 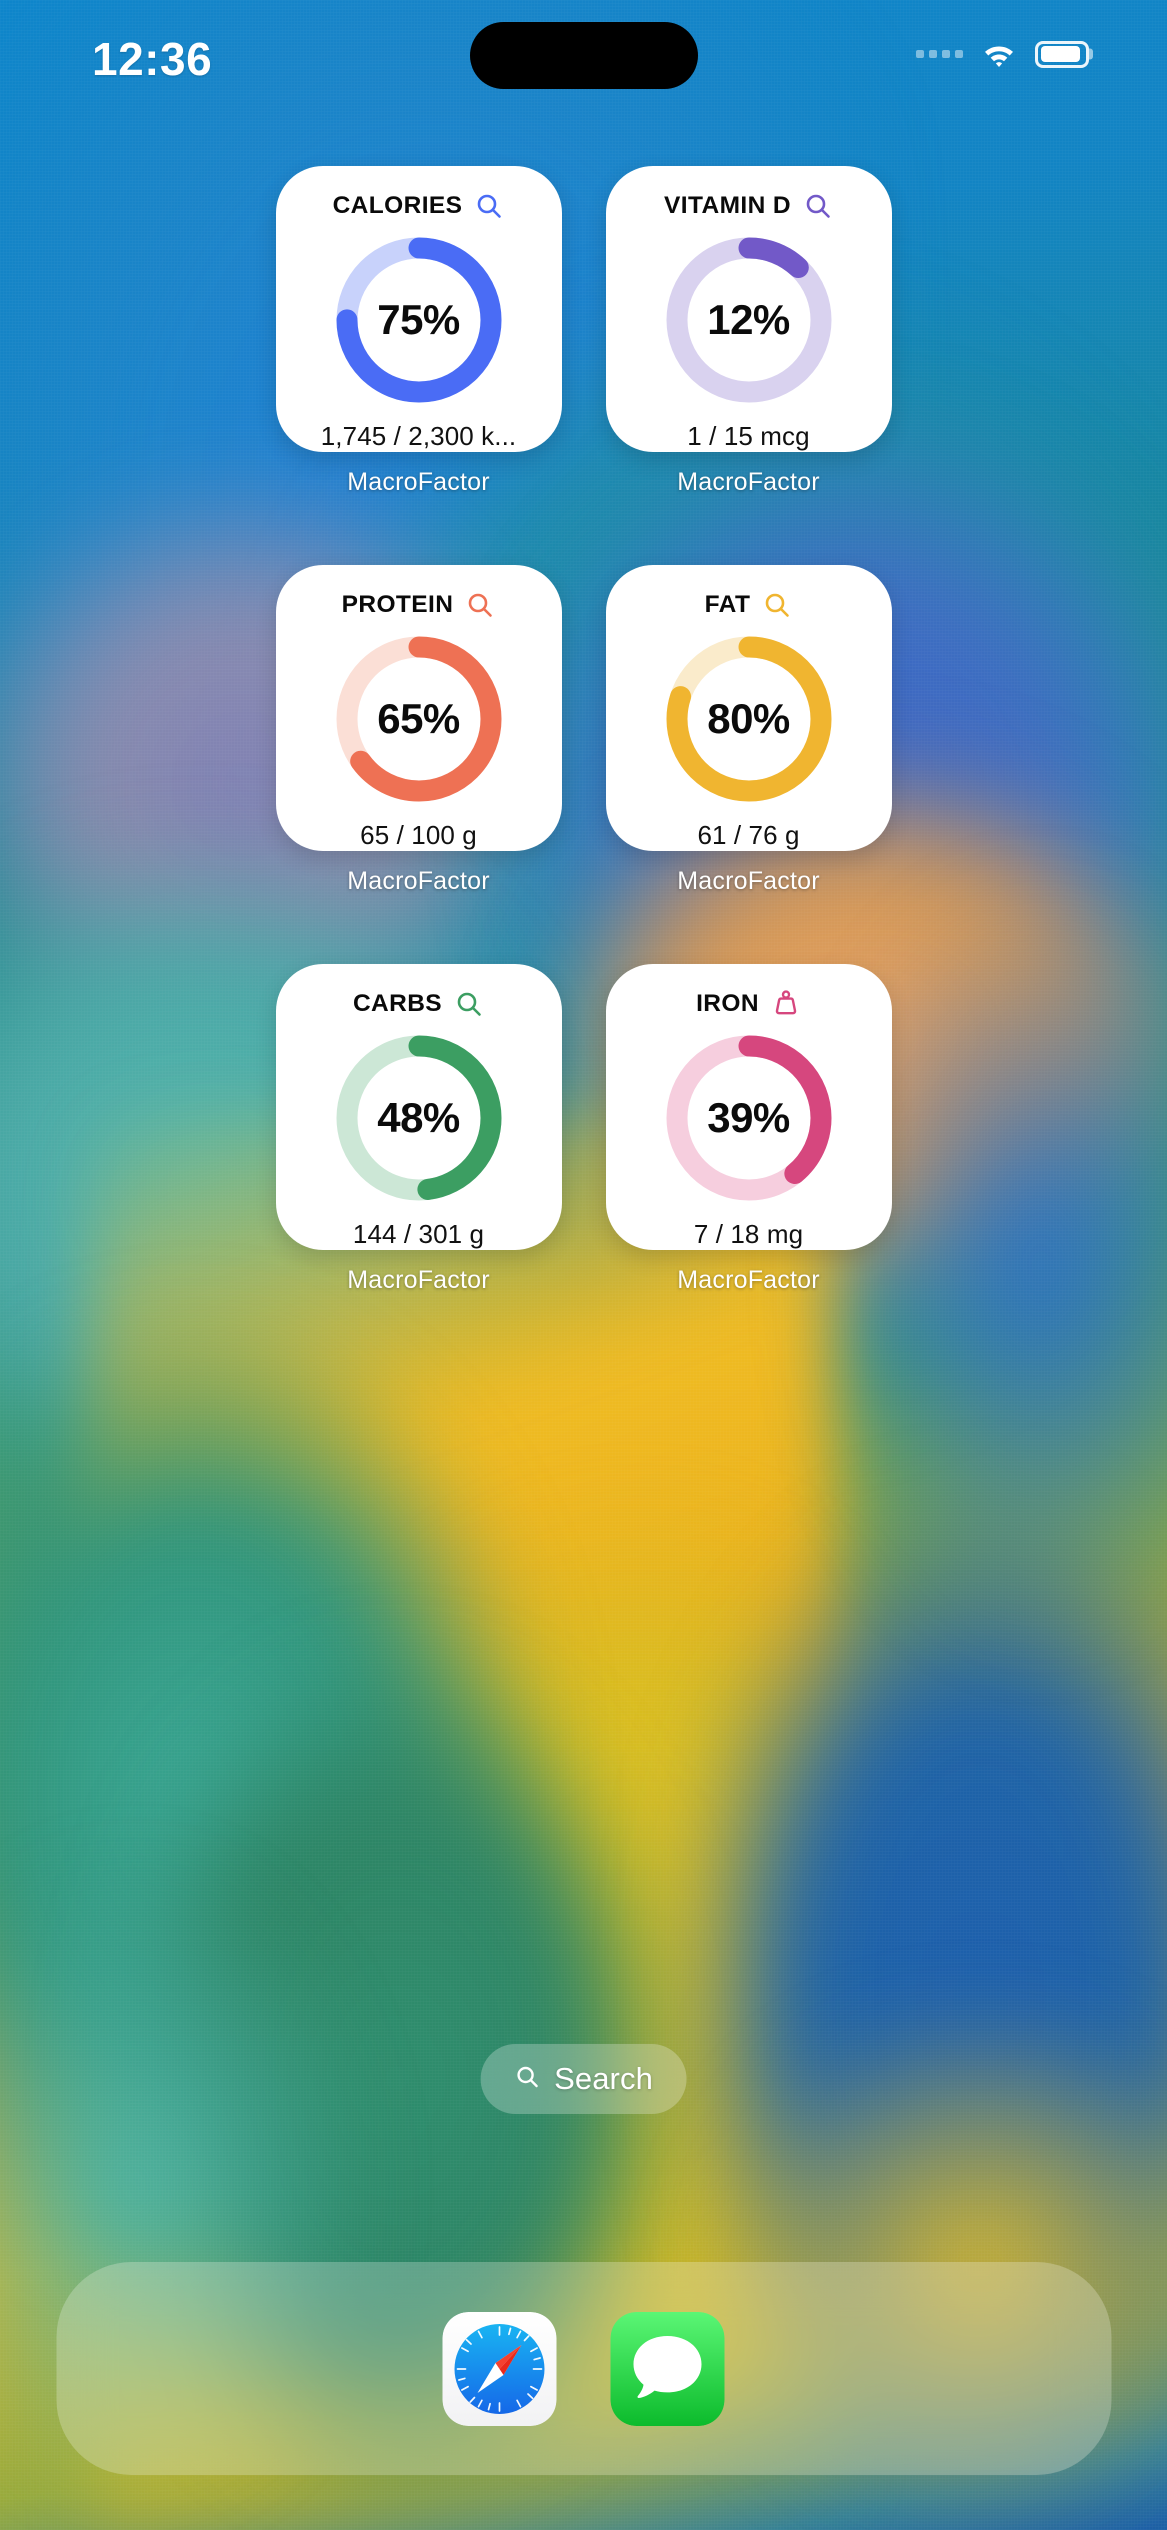 I want to click on widget-header: PROTEIN, so click(x=419, y=604).